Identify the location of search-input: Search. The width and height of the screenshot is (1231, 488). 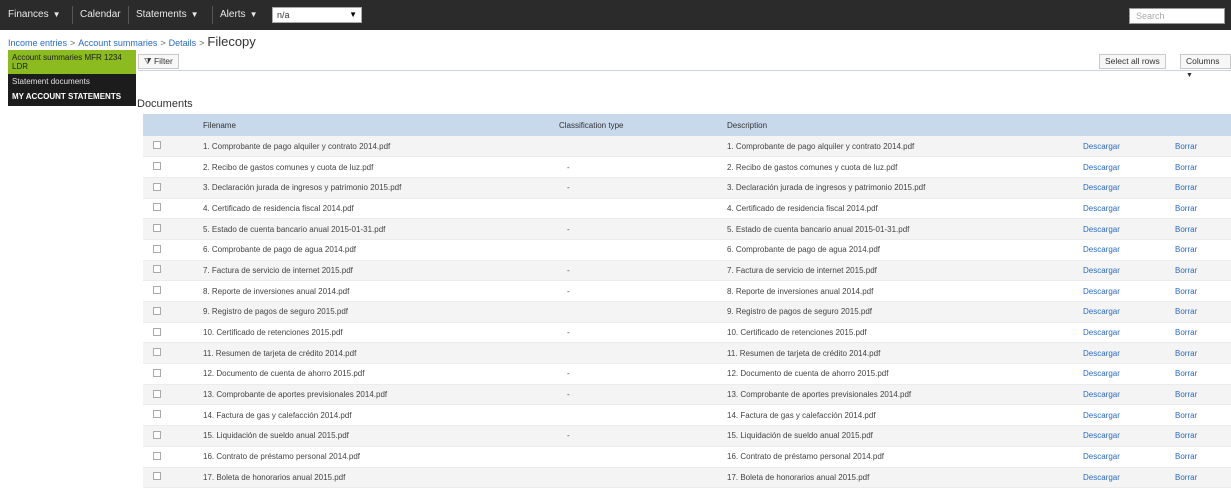
(1177, 16).